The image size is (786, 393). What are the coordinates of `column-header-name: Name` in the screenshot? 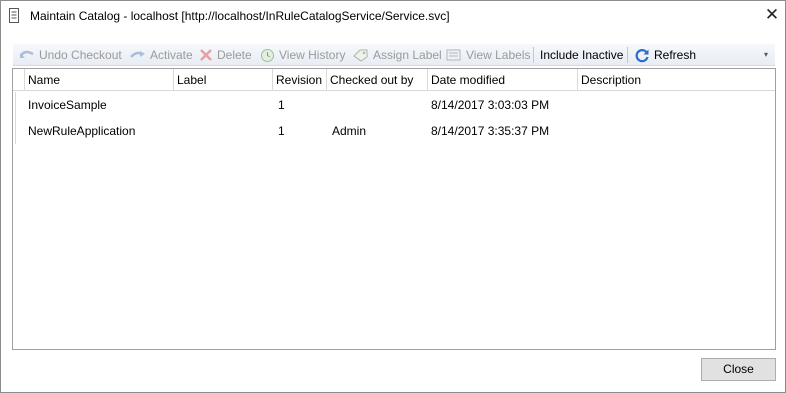 It's located at (99, 80).